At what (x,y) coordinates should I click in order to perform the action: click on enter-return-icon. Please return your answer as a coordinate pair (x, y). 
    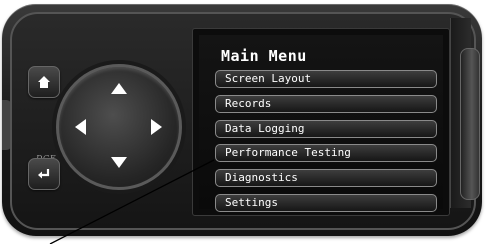
    Looking at the image, I should click on (44, 174).